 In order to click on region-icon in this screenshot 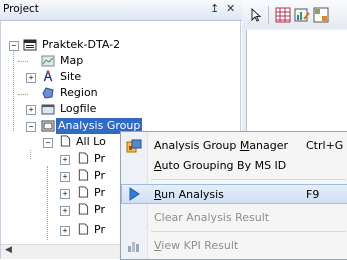, I will do `click(48, 93)`.